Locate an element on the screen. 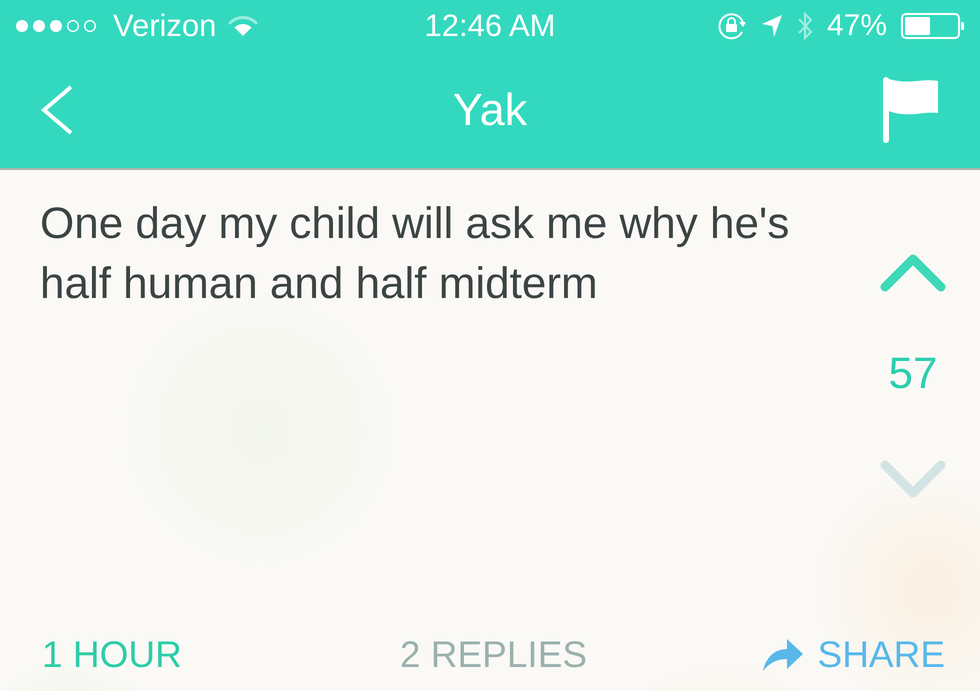 This screenshot has height=691, width=980. back-icon is located at coordinates (57, 110).